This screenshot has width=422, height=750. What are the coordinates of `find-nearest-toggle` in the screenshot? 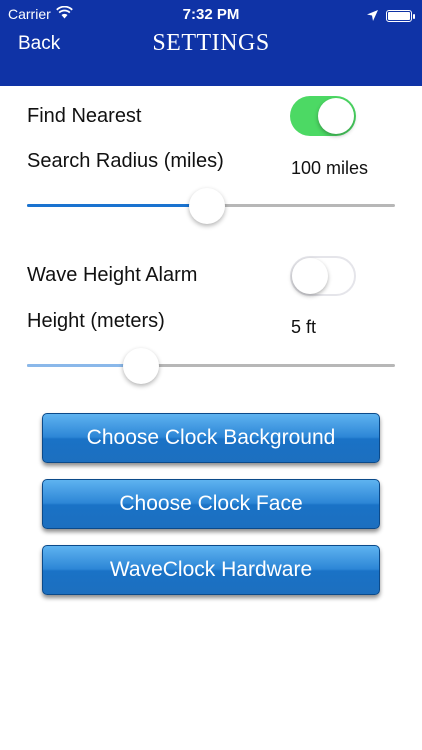 It's located at (323, 116).